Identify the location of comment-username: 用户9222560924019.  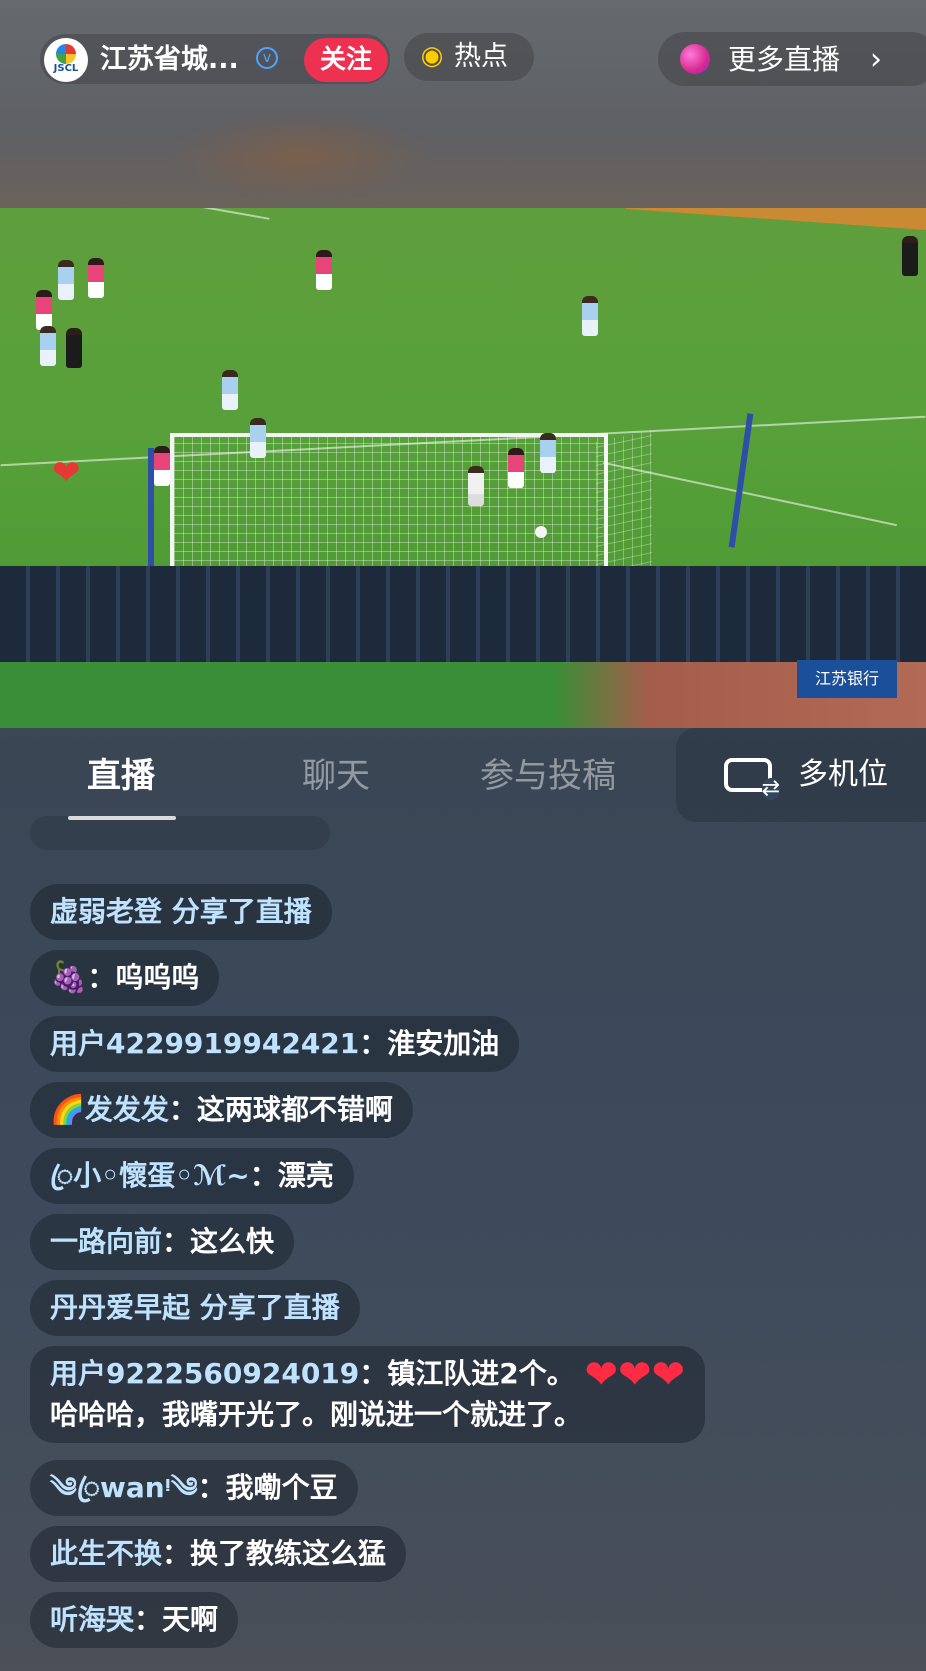
(204, 1373).